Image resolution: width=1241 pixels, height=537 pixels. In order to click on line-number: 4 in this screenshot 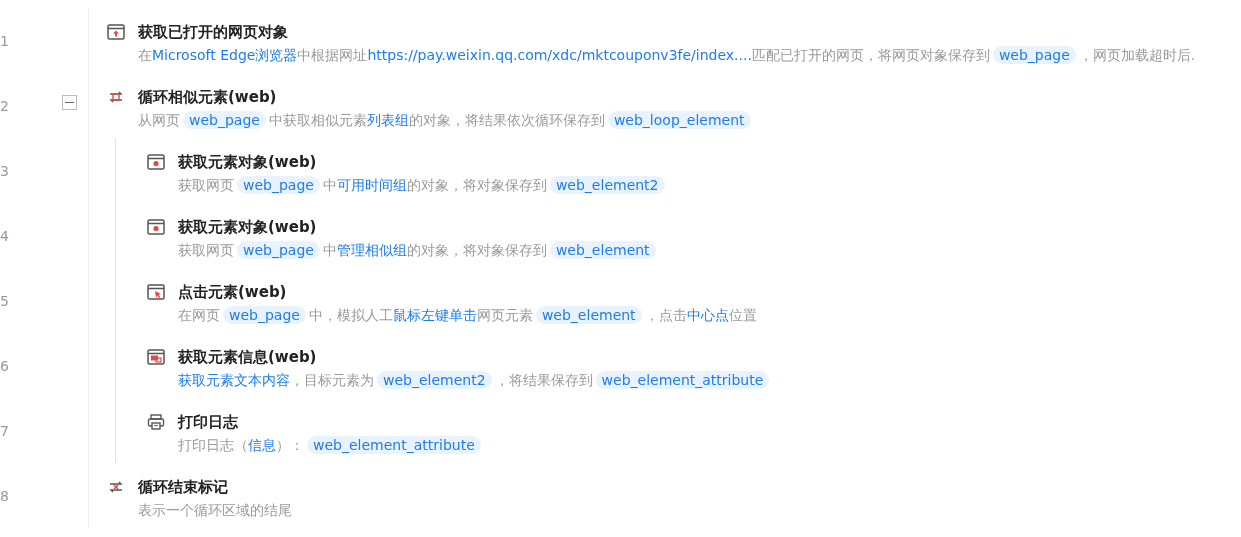, I will do `click(4, 235)`.